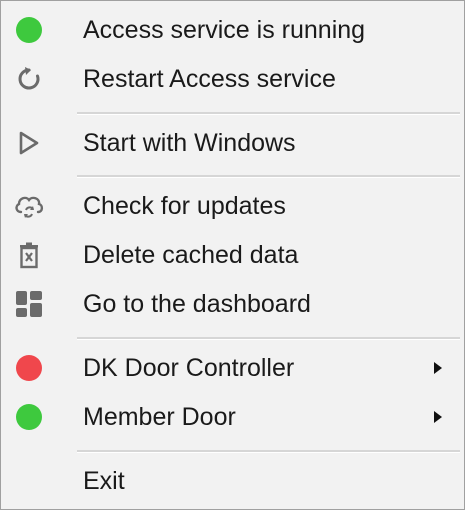  Describe the element at coordinates (29, 206) in the screenshot. I see `cloud-sync-icon` at that location.